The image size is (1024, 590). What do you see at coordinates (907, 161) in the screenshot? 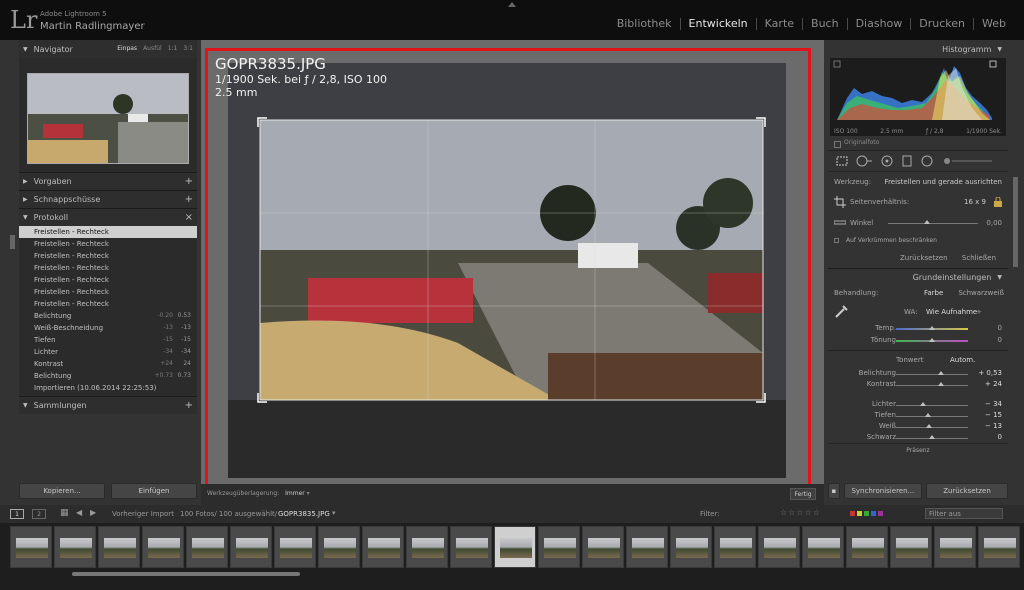
I see `graduated-filter-icon` at bounding box center [907, 161].